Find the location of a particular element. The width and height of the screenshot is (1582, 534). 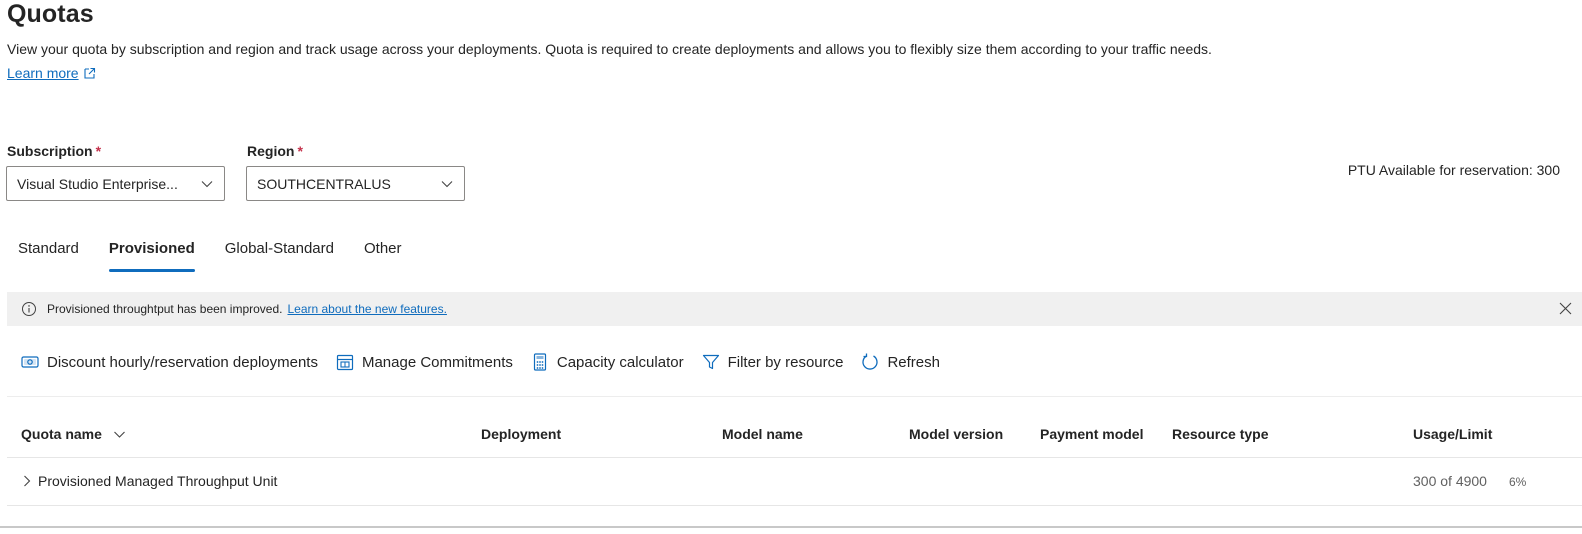

tab-standard: Standard is located at coordinates (48, 252).